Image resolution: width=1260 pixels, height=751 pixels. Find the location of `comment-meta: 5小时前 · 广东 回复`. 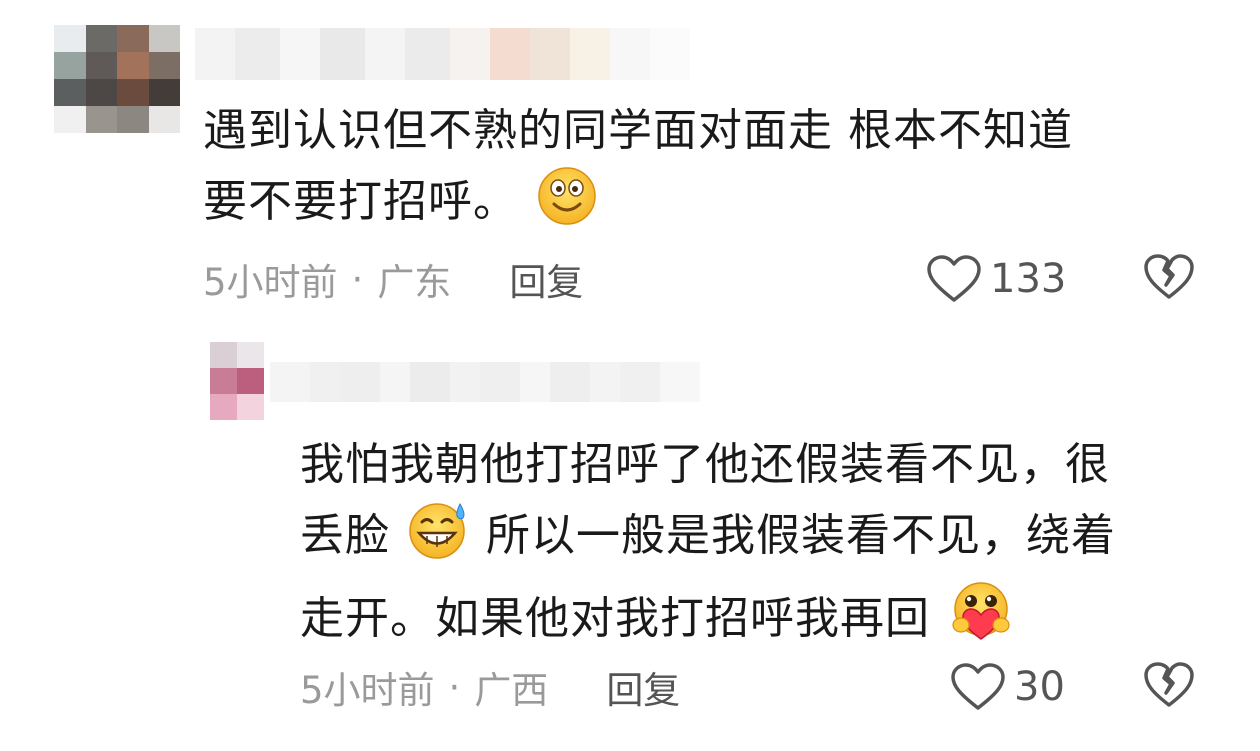

comment-meta: 5小时前 · 广东 回复 is located at coordinates (393, 279).